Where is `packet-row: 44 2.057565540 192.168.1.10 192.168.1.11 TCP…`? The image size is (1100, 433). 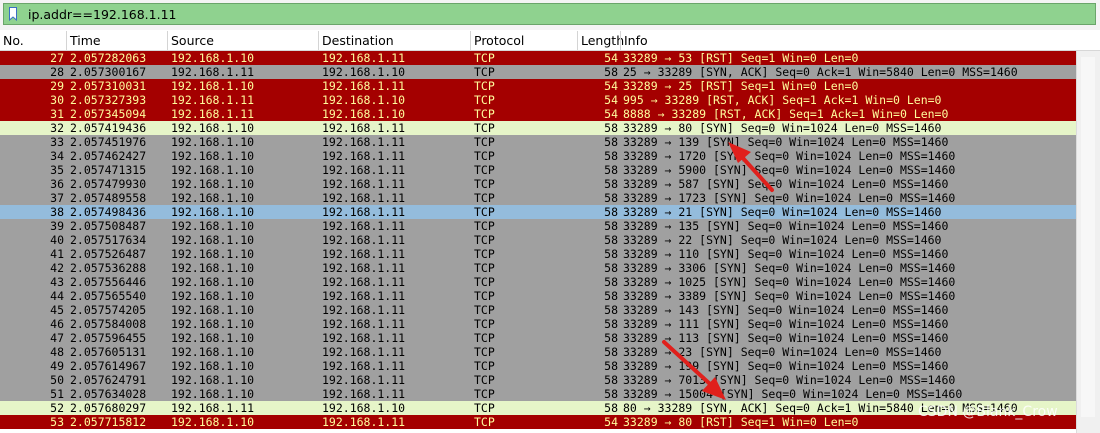 packet-row: 44 2.057565540 192.168.1.10 192.168.1.11 TCP… is located at coordinates (538, 296).